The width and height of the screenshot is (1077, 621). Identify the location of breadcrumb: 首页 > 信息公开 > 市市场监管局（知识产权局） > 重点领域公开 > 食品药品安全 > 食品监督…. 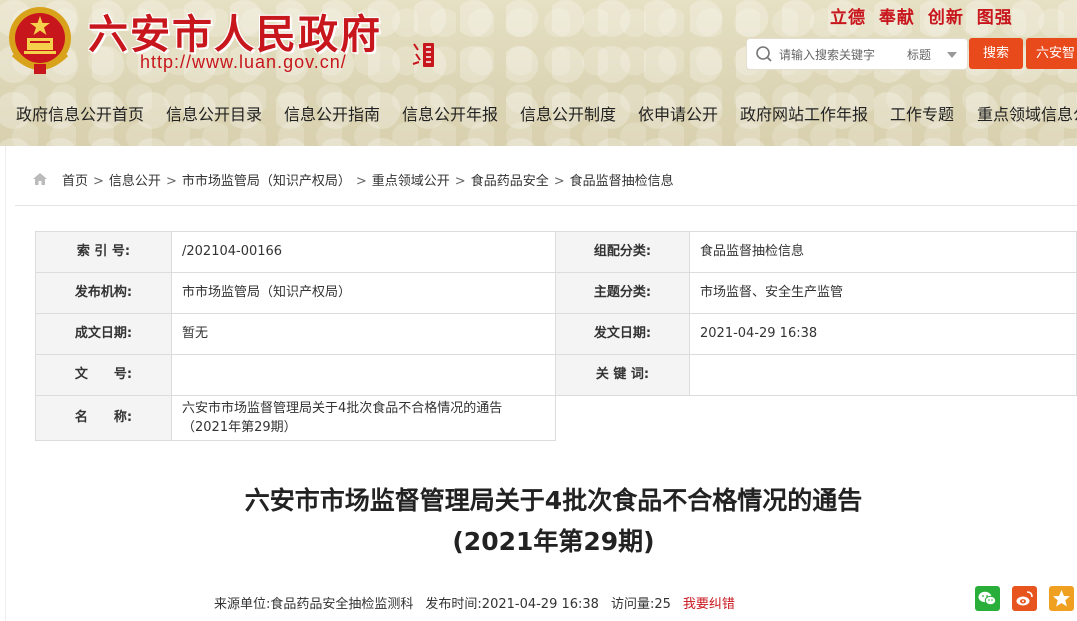
(368, 179).